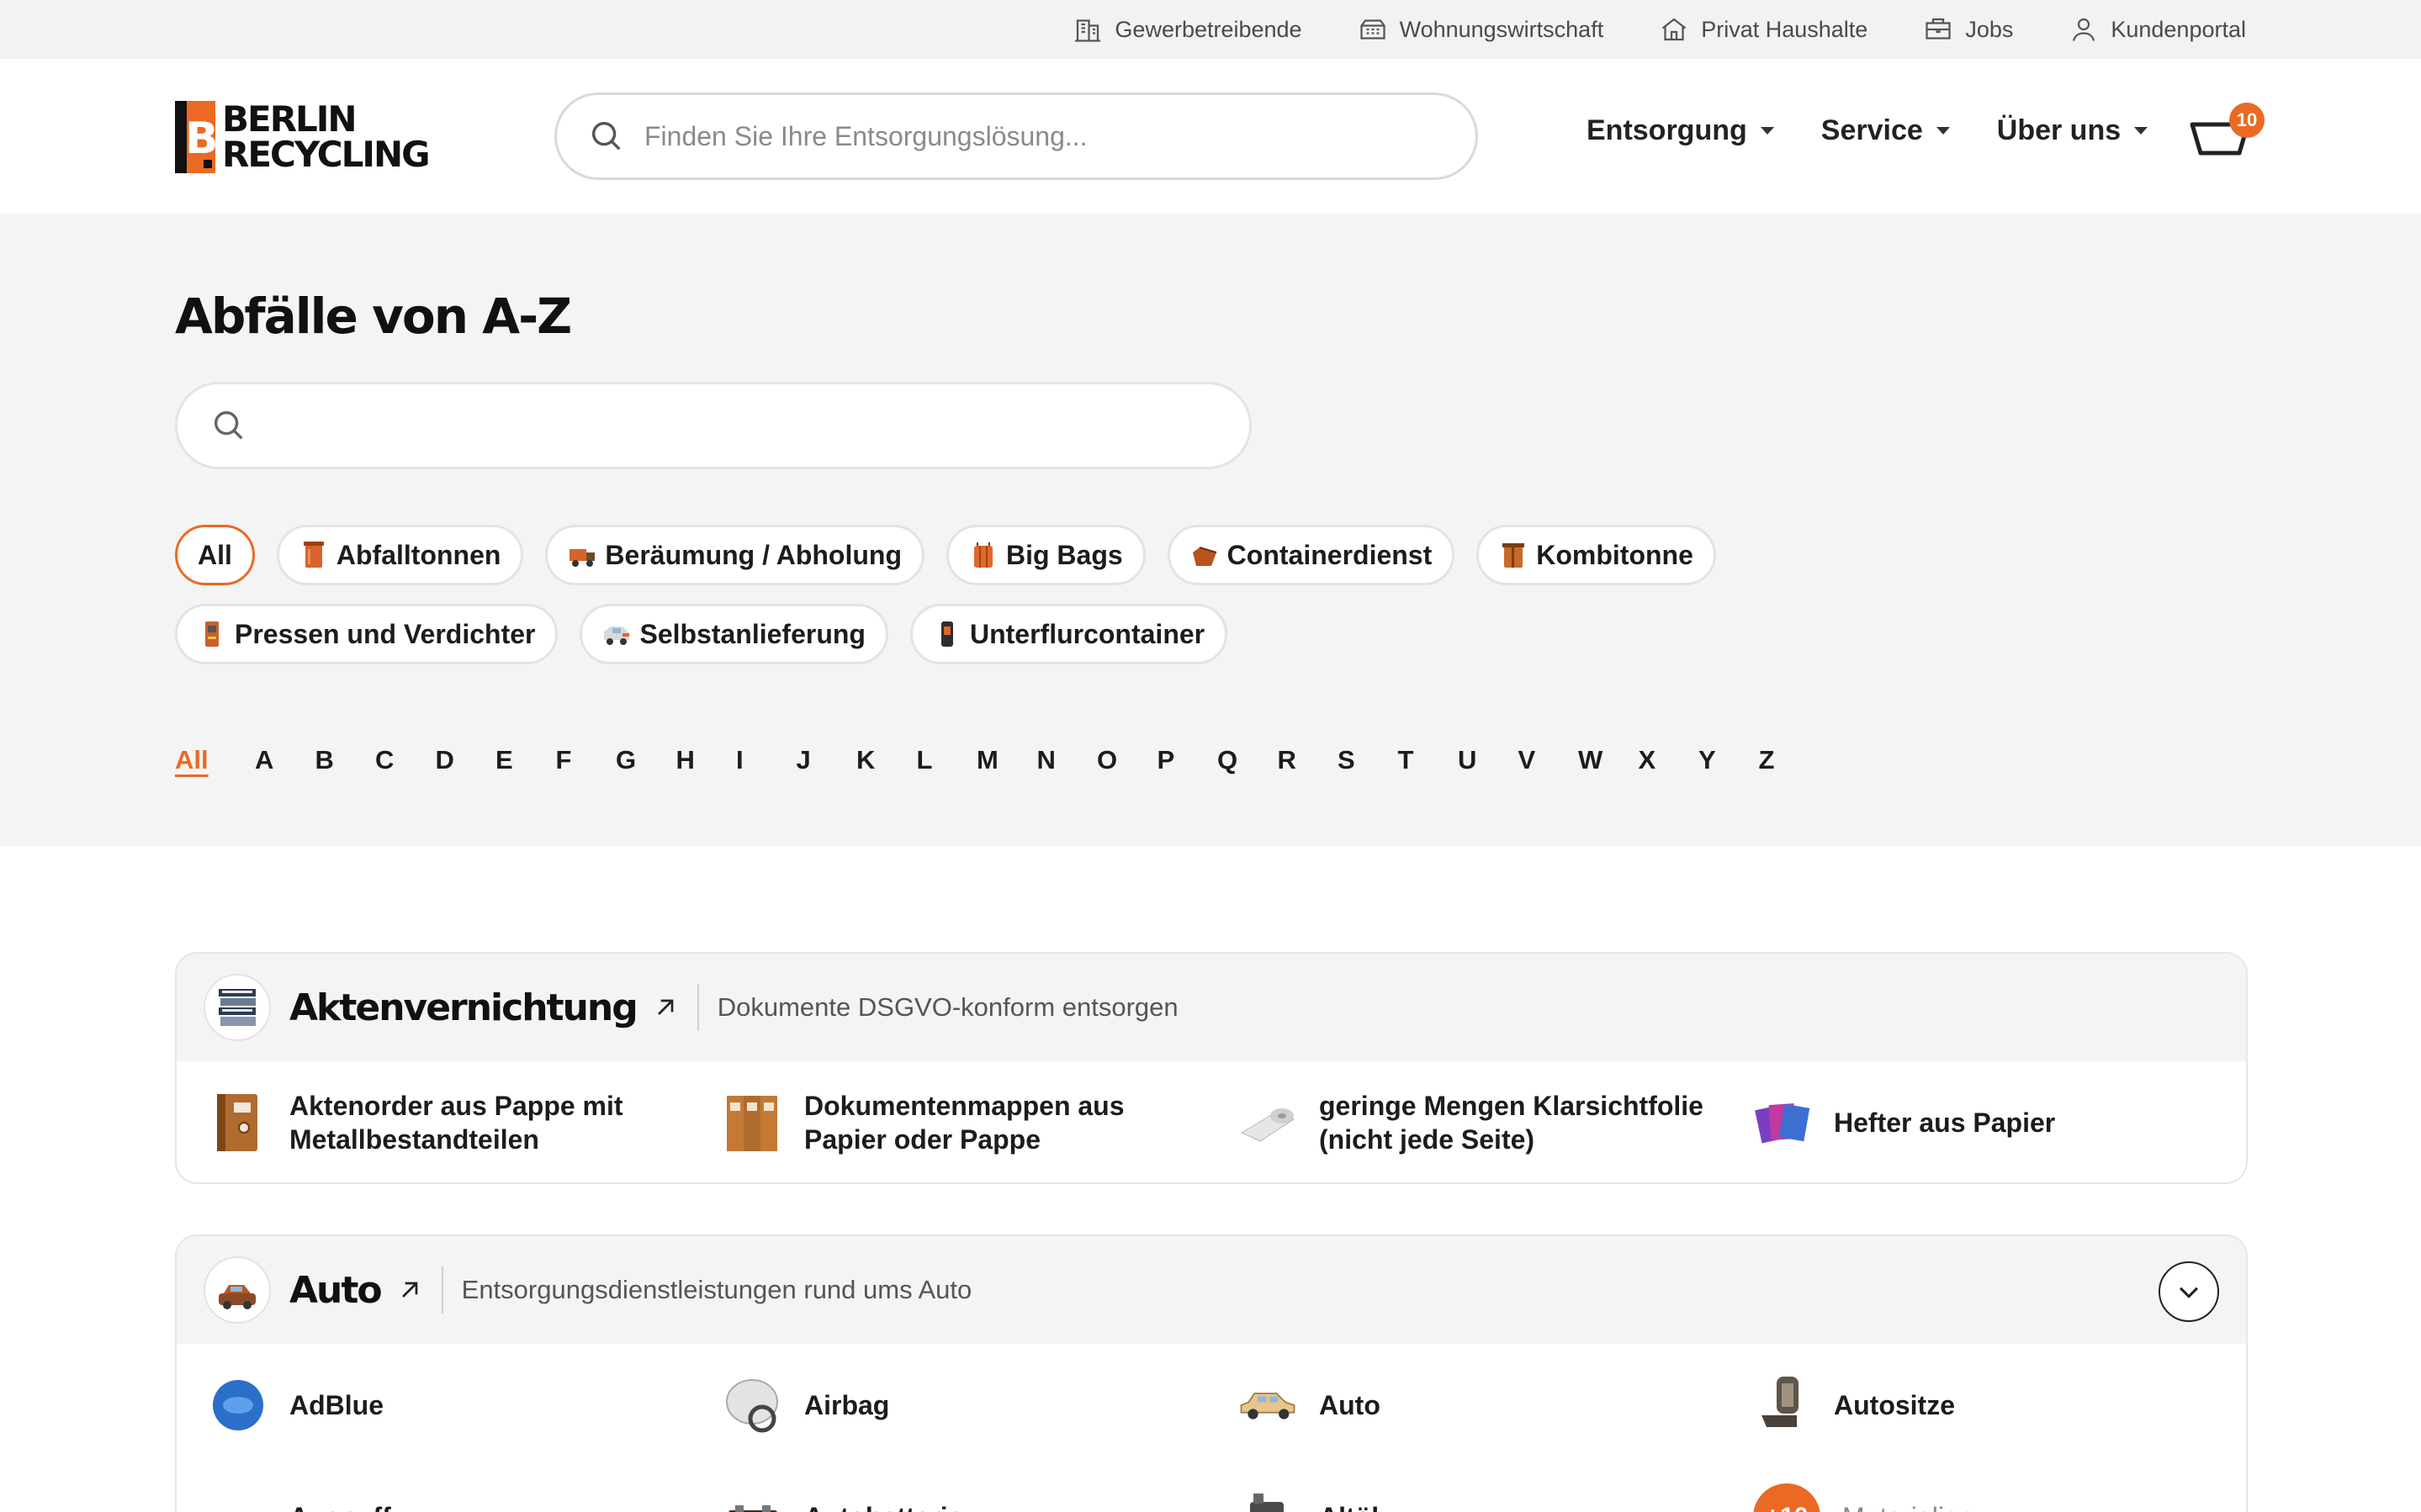  What do you see at coordinates (374, 316) in the screenshot?
I see `page-title: Abfälle von A-Z` at bounding box center [374, 316].